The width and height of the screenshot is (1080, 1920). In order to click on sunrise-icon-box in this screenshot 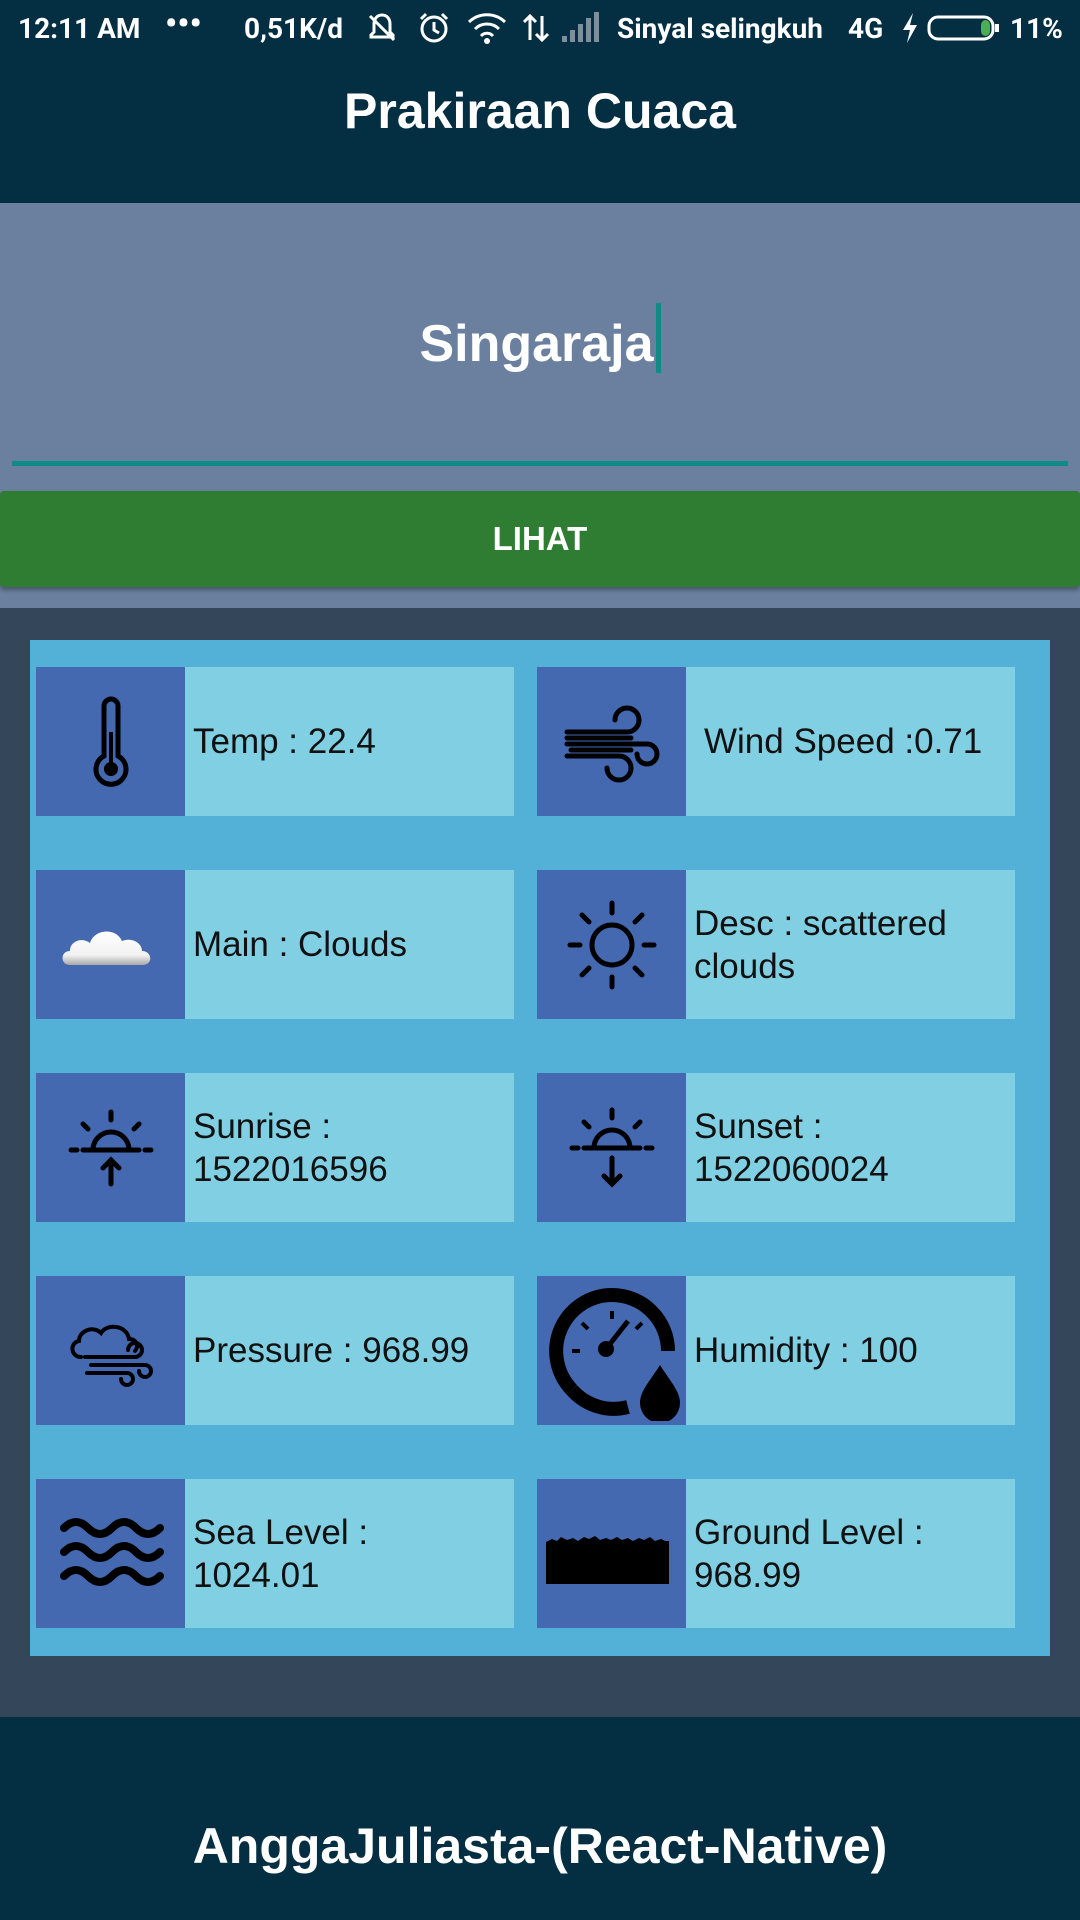, I will do `click(110, 1147)`.